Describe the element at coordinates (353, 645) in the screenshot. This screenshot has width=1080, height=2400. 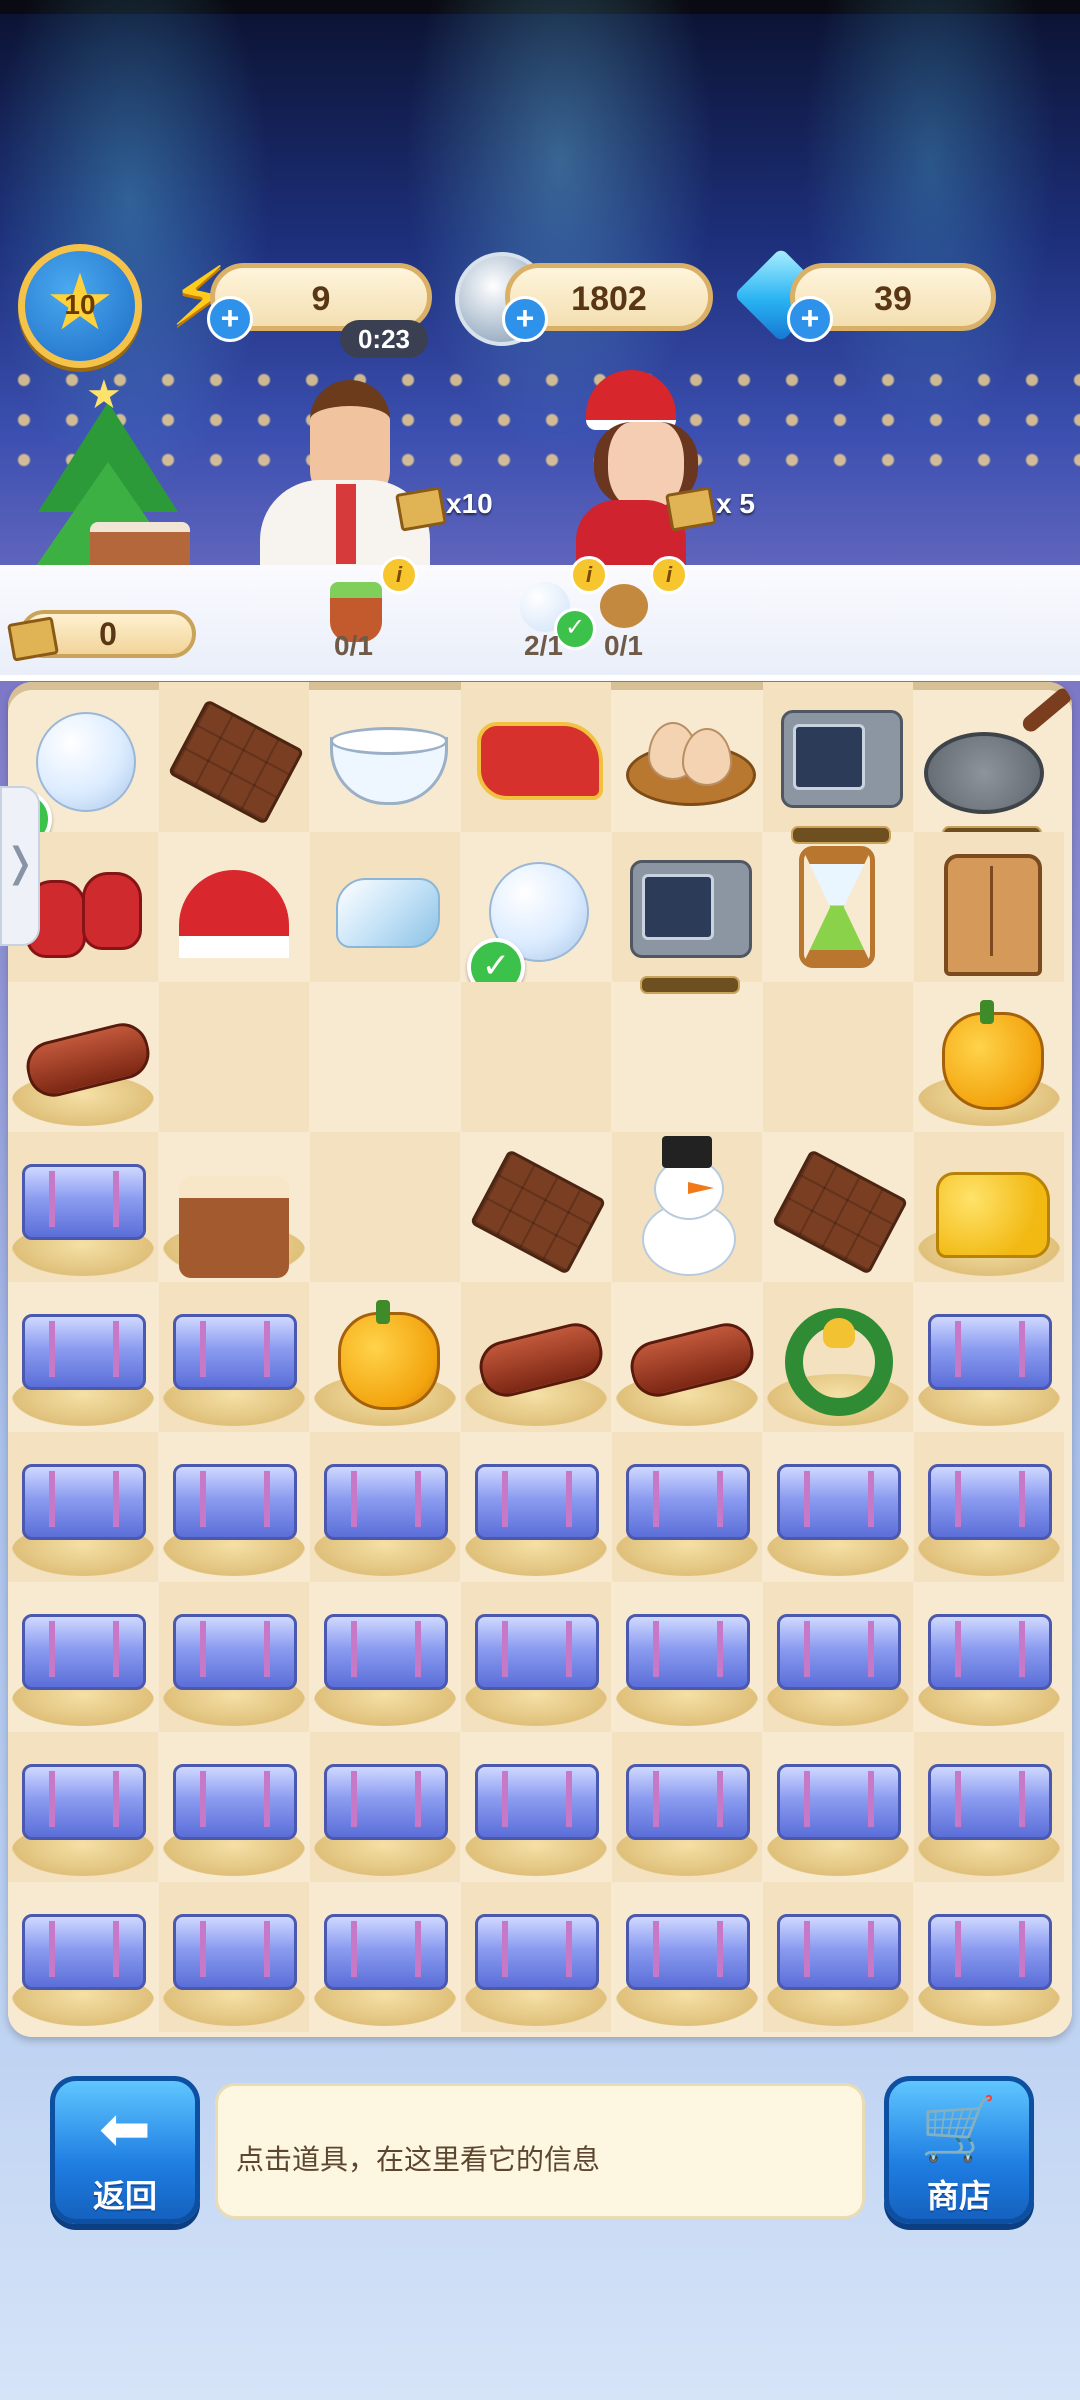
I see `order1-count: 0/1` at that location.